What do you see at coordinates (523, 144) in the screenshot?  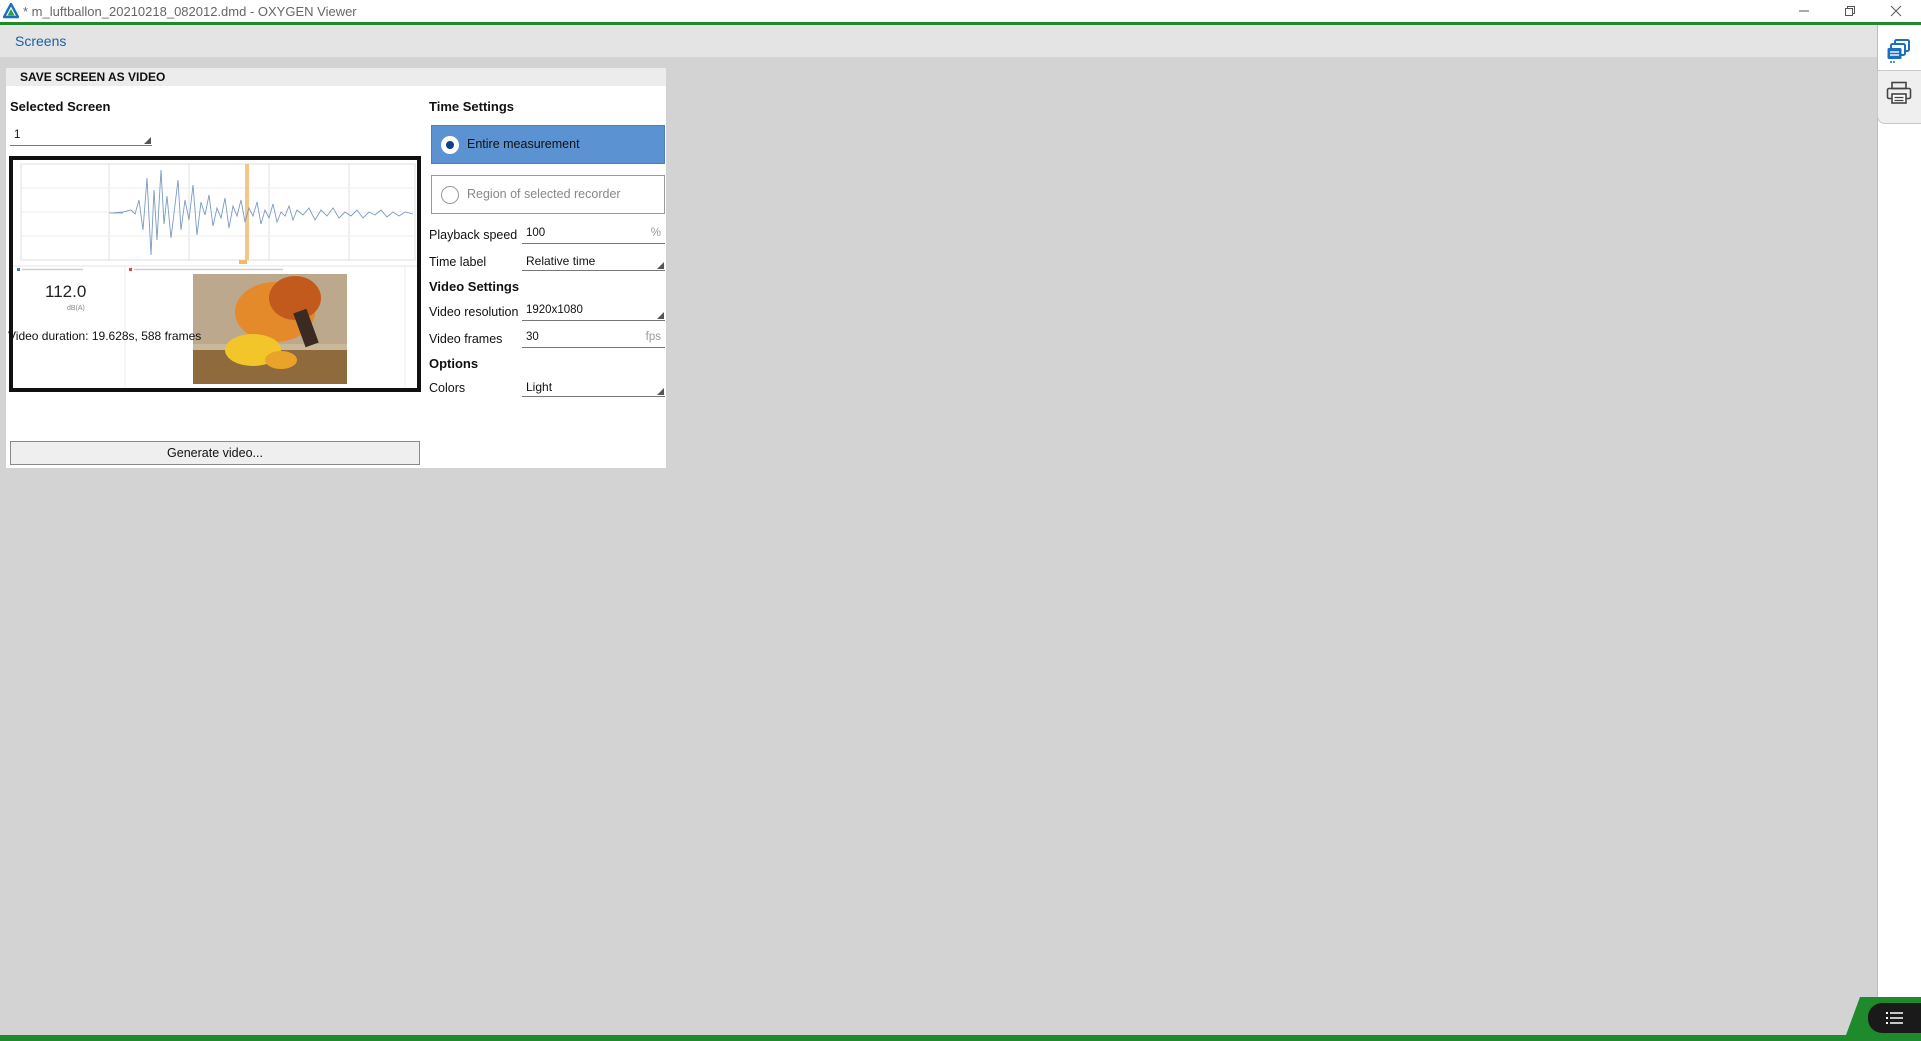 I see `radio-entire-measurement-label: Entire measurement` at bounding box center [523, 144].